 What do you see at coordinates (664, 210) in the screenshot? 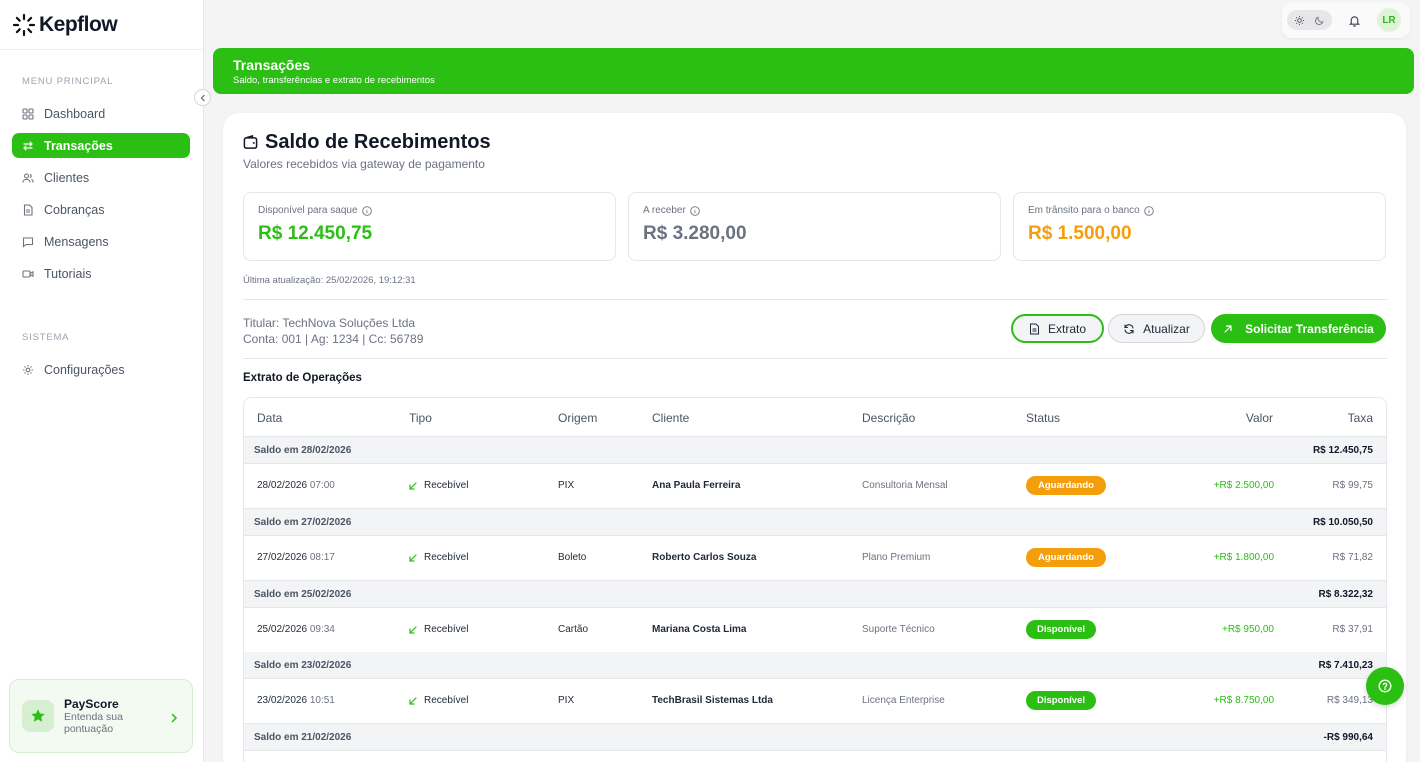
I see `stat-label: A receber` at bounding box center [664, 210].